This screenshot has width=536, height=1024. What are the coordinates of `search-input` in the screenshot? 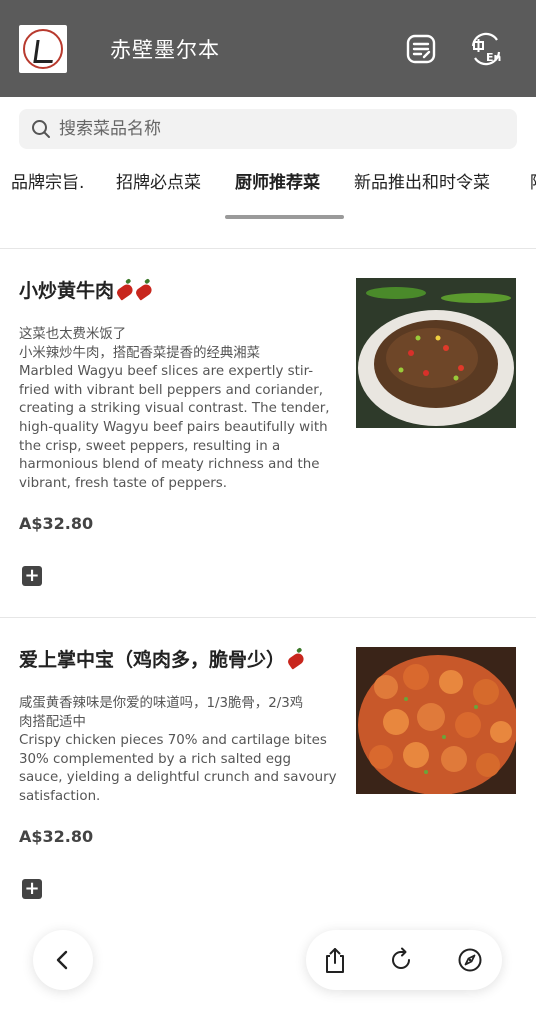 It's located at (269, 129).